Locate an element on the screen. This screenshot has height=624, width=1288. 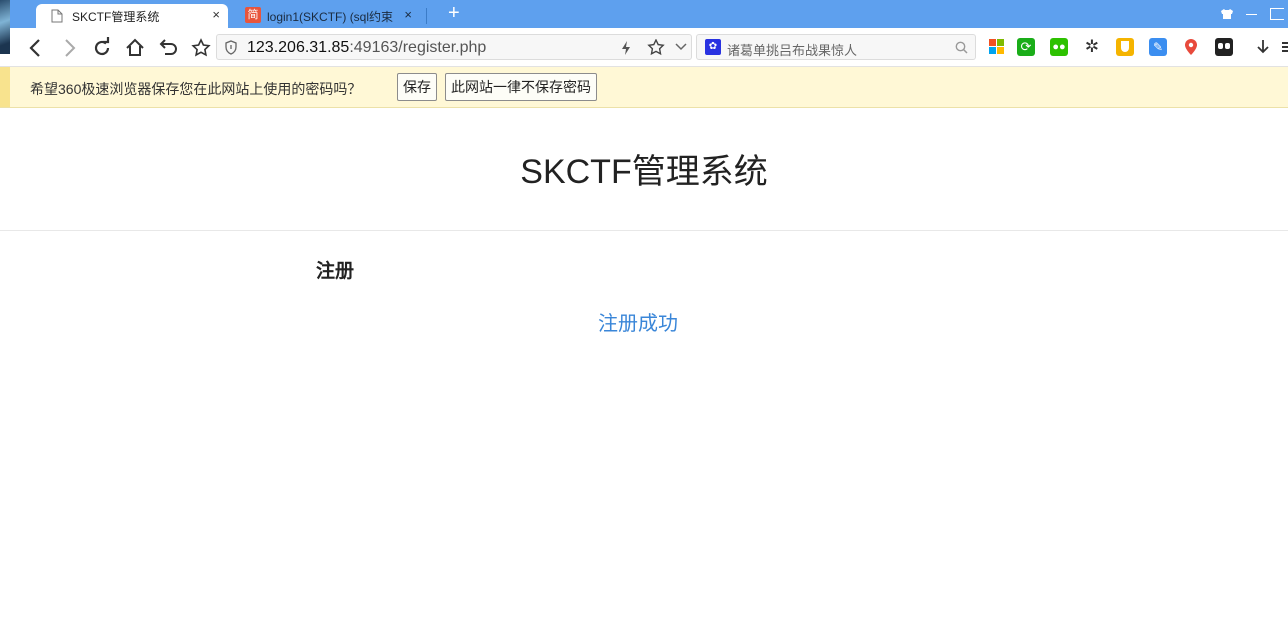
tv-icon is located at coordinates (1224, 47).